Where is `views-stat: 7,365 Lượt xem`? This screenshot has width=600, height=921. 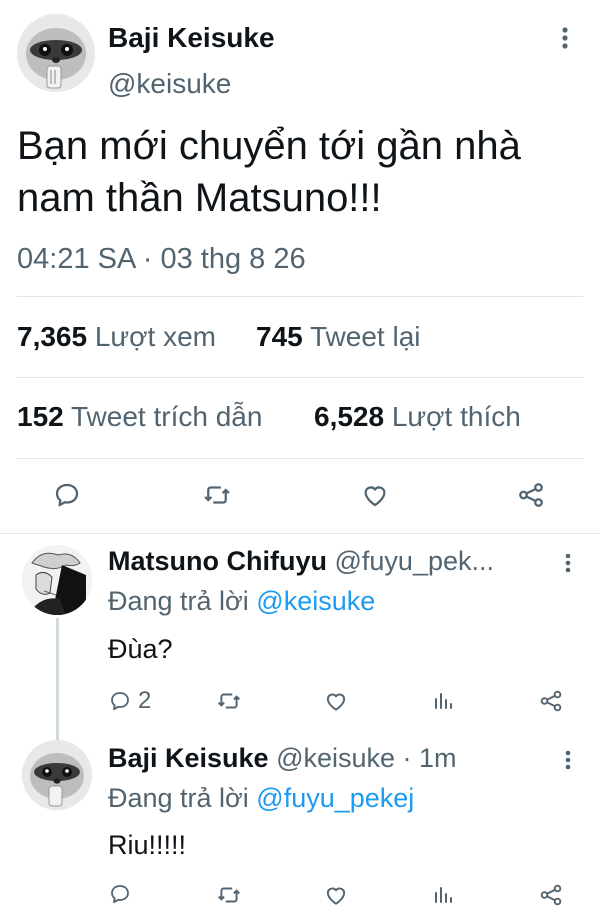 views-stat: 7,365 Lượt xem is located at coordinates (116, 337).